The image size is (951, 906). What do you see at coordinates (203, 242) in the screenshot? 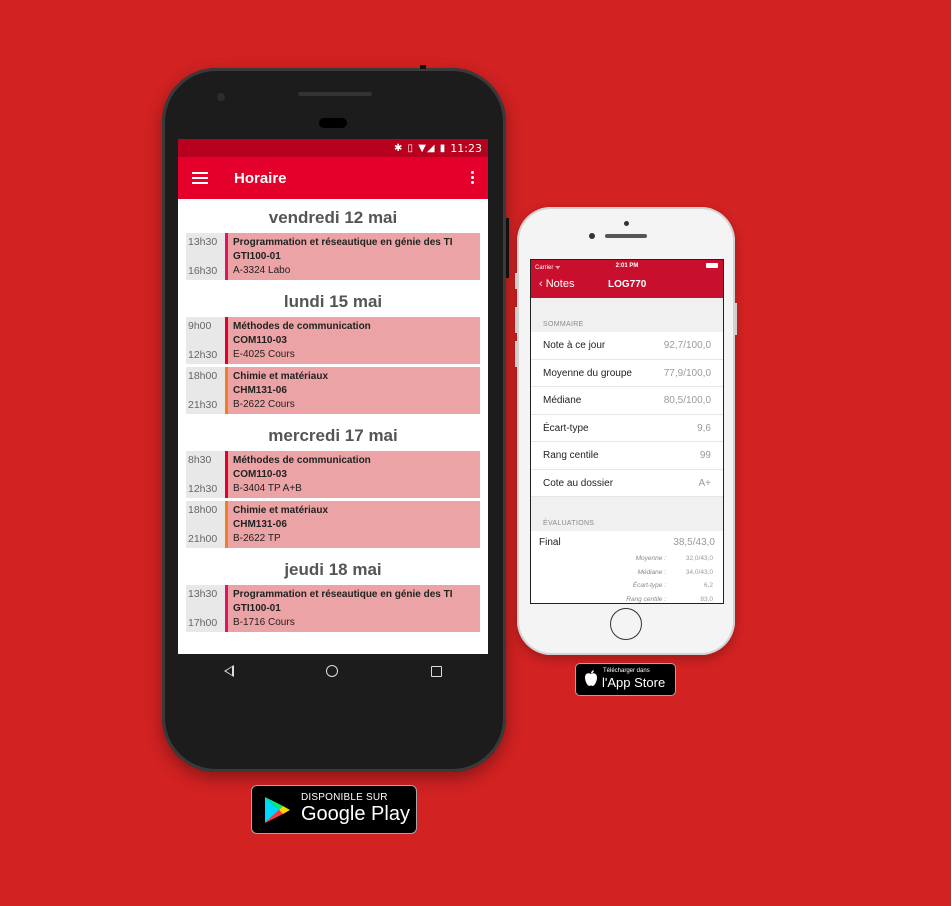
I see `course-start-time: 13h30` at bounding box center [203, 242].